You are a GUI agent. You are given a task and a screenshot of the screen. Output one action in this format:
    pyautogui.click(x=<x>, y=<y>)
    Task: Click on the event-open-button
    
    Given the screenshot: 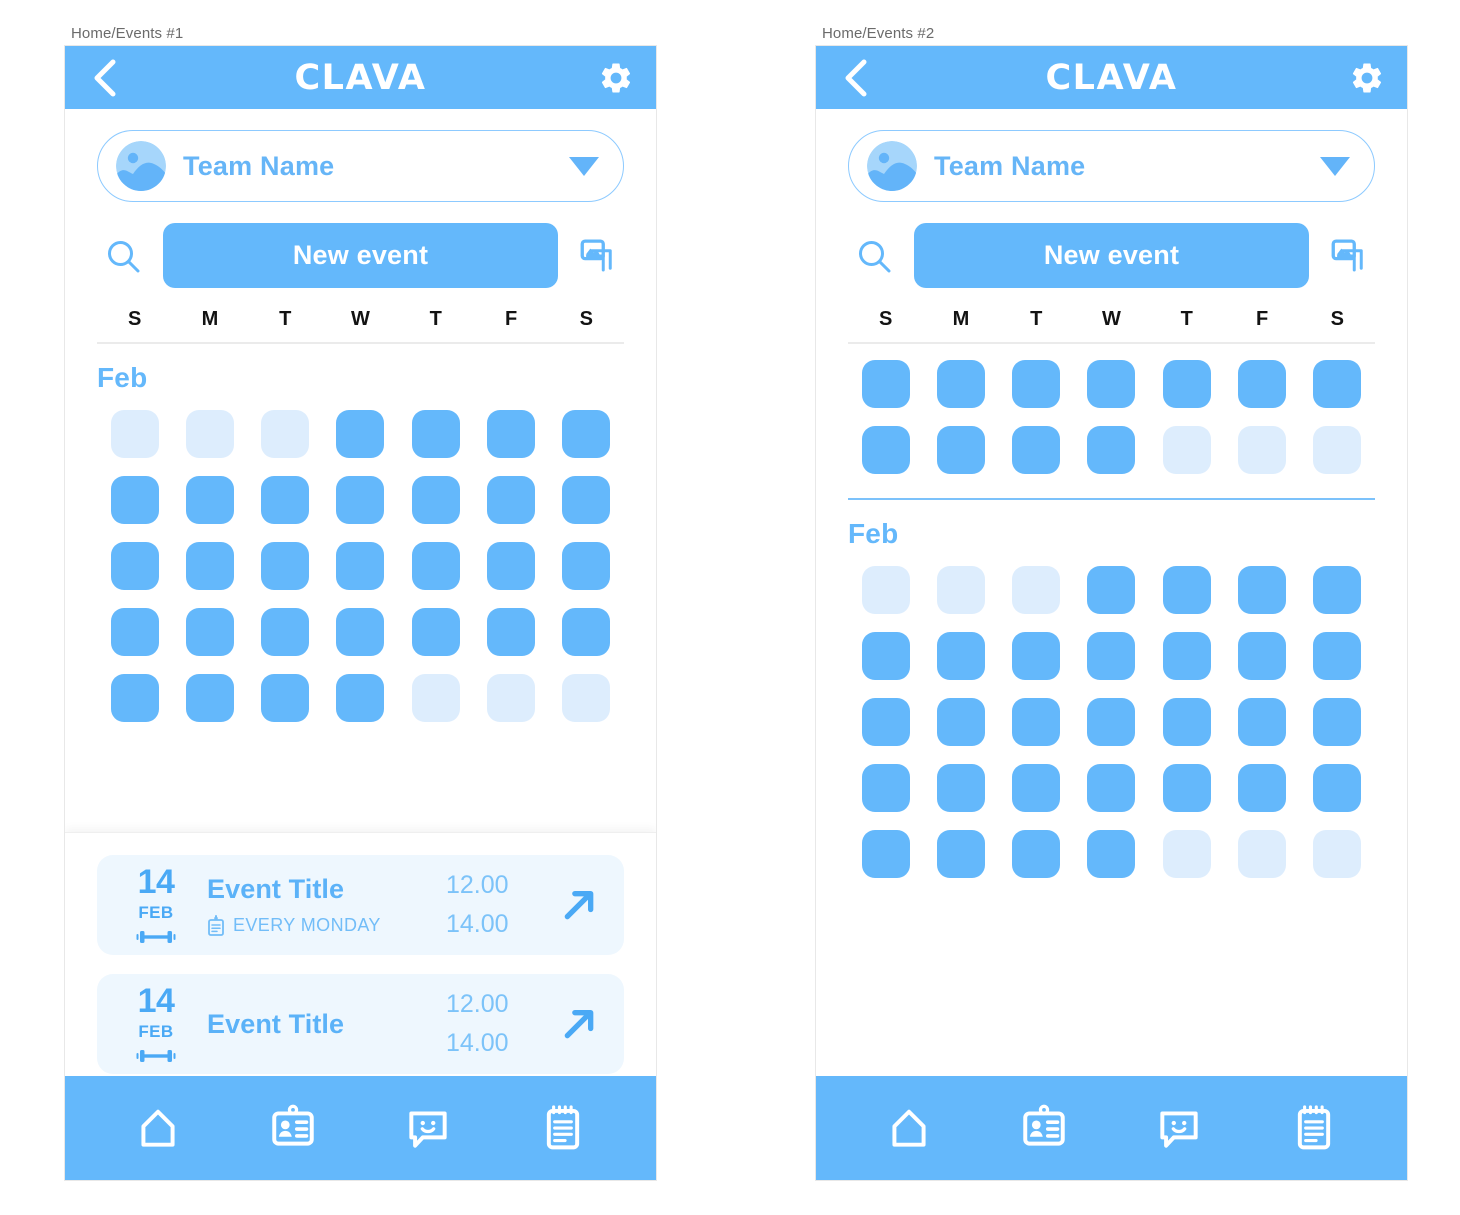 What is the action you would take?
    pyautogui.click(x=579, y=905)
    